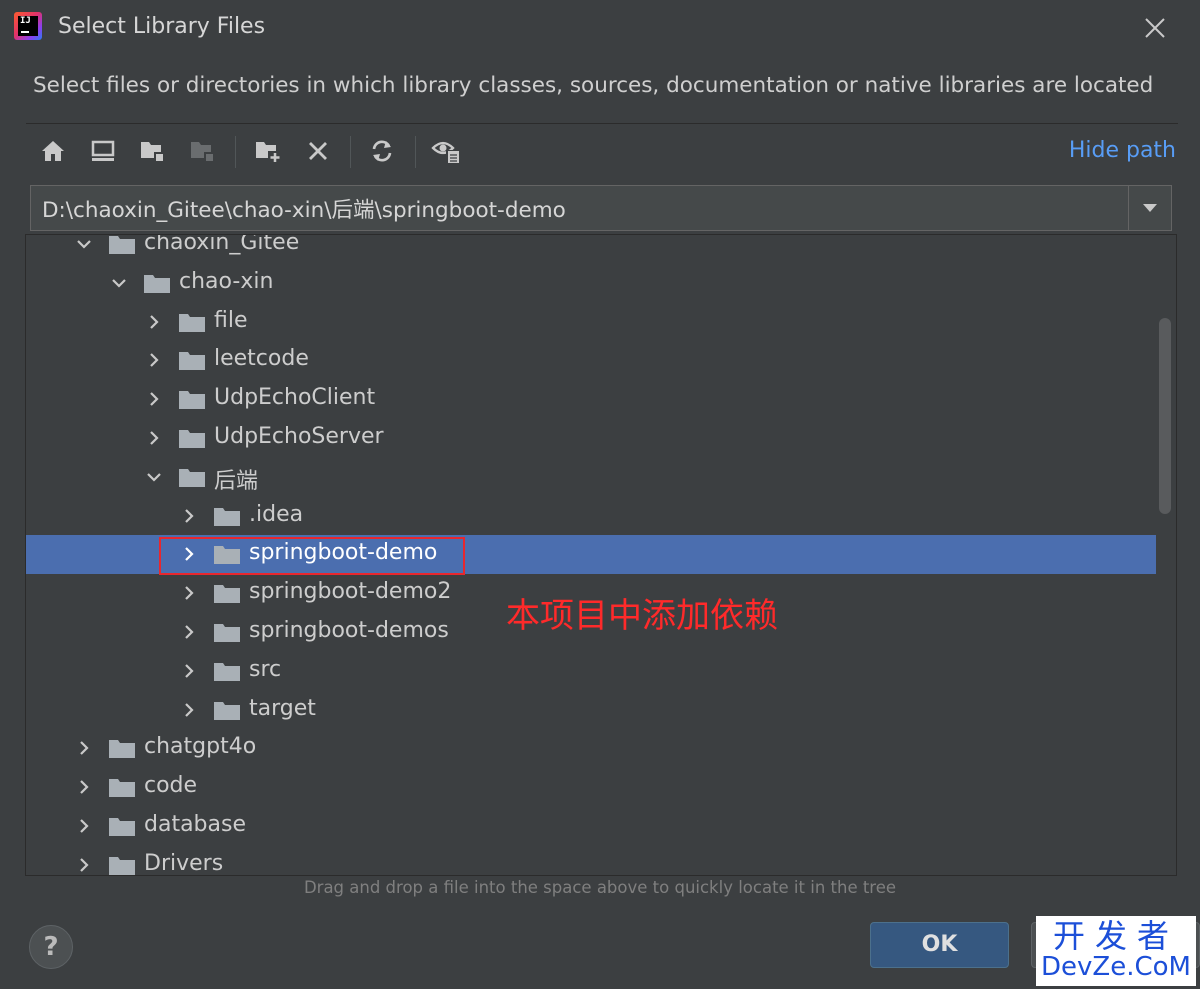  I want to click on tree-item-label: code, so click(171, 786).